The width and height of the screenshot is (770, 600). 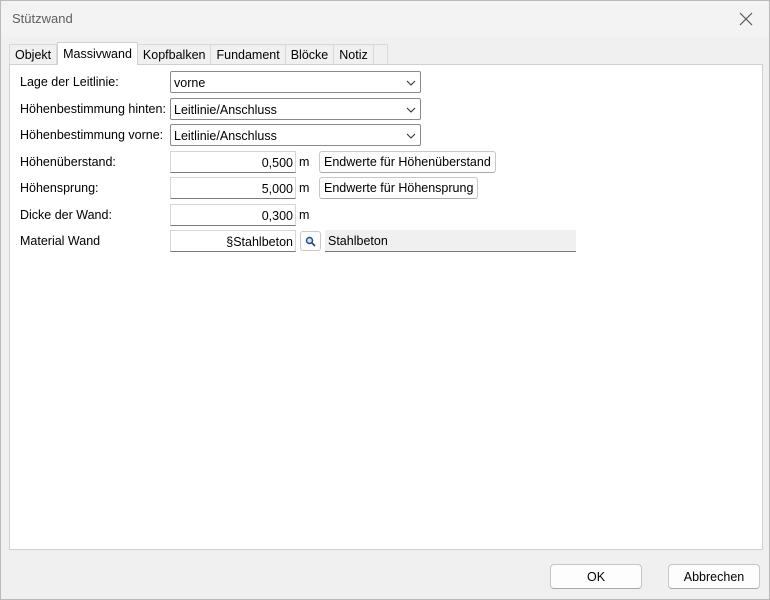 What do you see at coordinates (277, 189) in the screenshot?
I see `hoehensprung-value: 5,000` at bounding box center [277, 189].